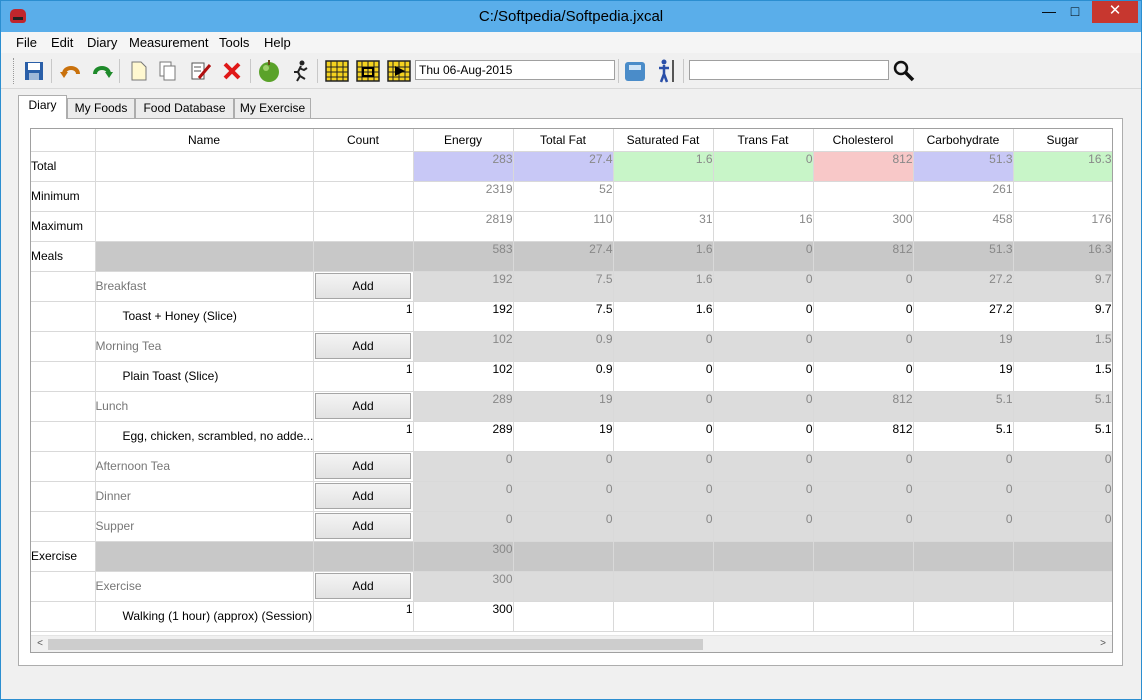 This screenshot has width=1142, height=700. I want to click on runner-icon, so click(300, 71).